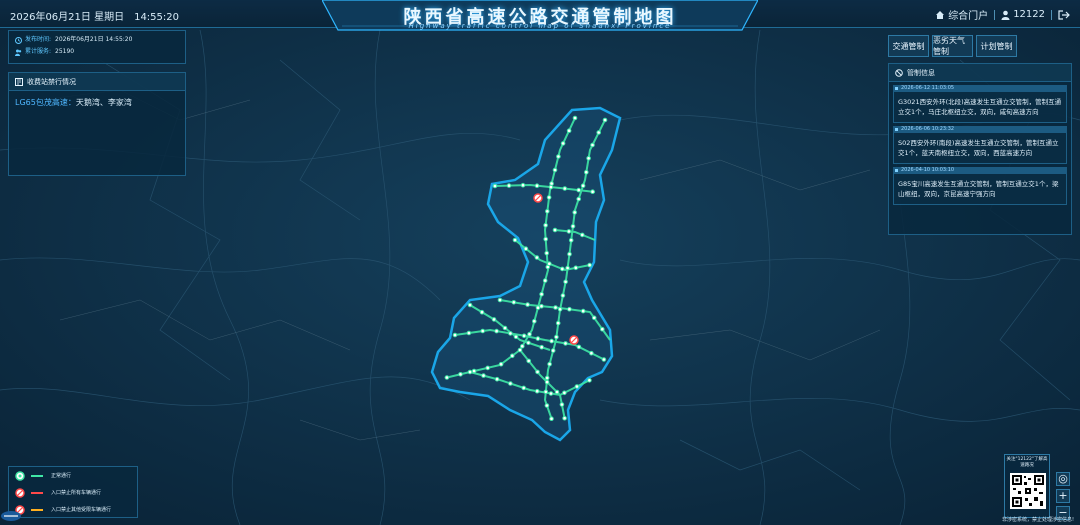 This screenshot has width=1080, height=525. I want to click on zoom-in-button: +, so click(1063, 496).